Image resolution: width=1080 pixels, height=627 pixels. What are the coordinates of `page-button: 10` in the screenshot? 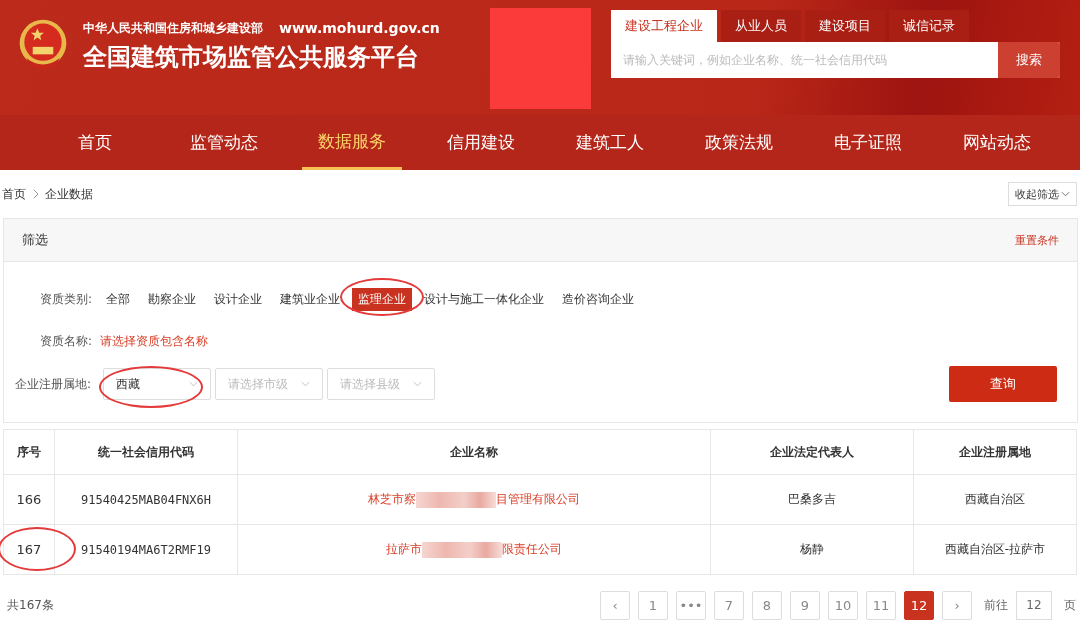 It's located at (843, 605).